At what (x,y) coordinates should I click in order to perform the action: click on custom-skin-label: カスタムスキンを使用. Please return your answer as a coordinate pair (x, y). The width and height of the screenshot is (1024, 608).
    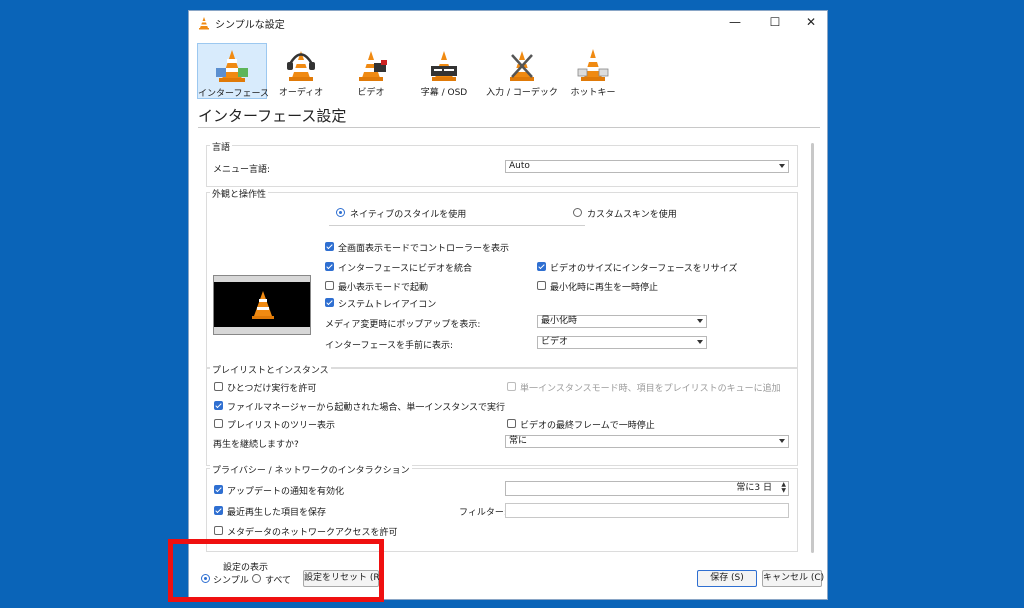
    Looking at the image, I should click on (632, 215).